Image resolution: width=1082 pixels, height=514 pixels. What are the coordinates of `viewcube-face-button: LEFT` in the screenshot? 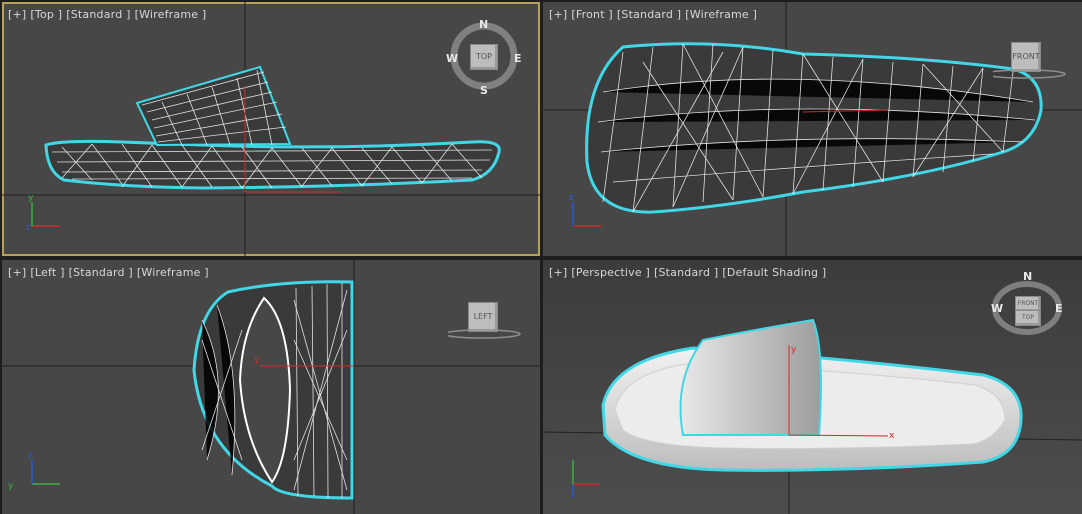 It's located at (483, 317).